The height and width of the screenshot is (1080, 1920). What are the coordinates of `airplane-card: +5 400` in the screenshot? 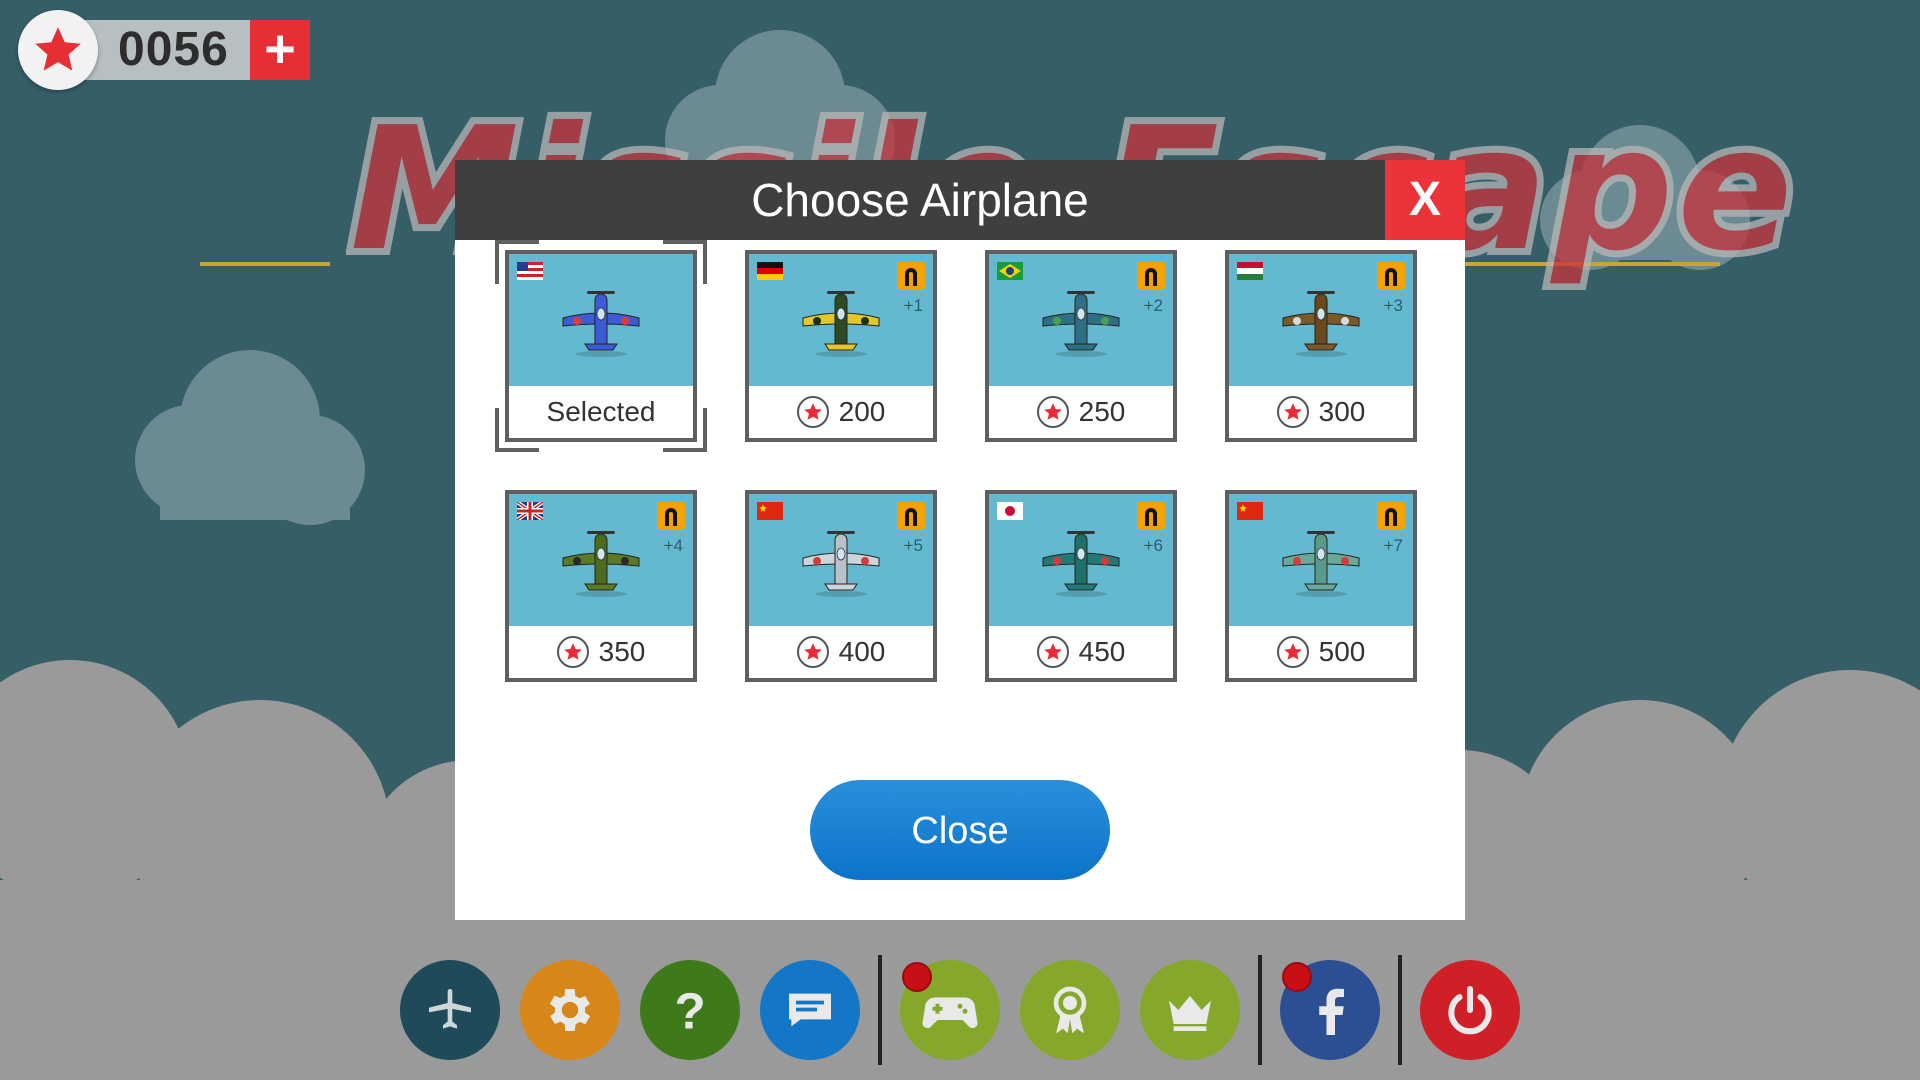 It's located at (841, 586).